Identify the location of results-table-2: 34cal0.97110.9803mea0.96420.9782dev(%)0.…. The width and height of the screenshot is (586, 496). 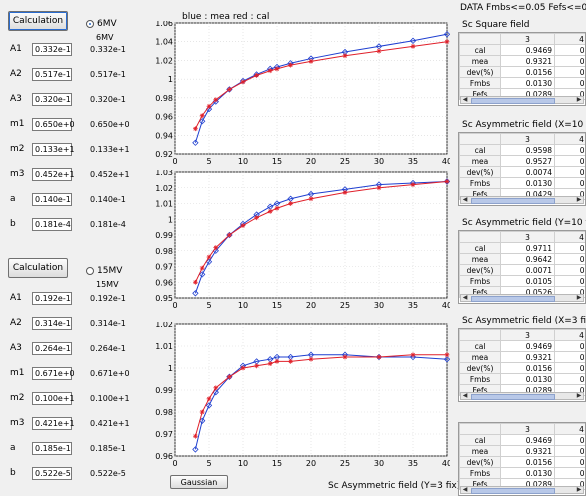
(522, 267).